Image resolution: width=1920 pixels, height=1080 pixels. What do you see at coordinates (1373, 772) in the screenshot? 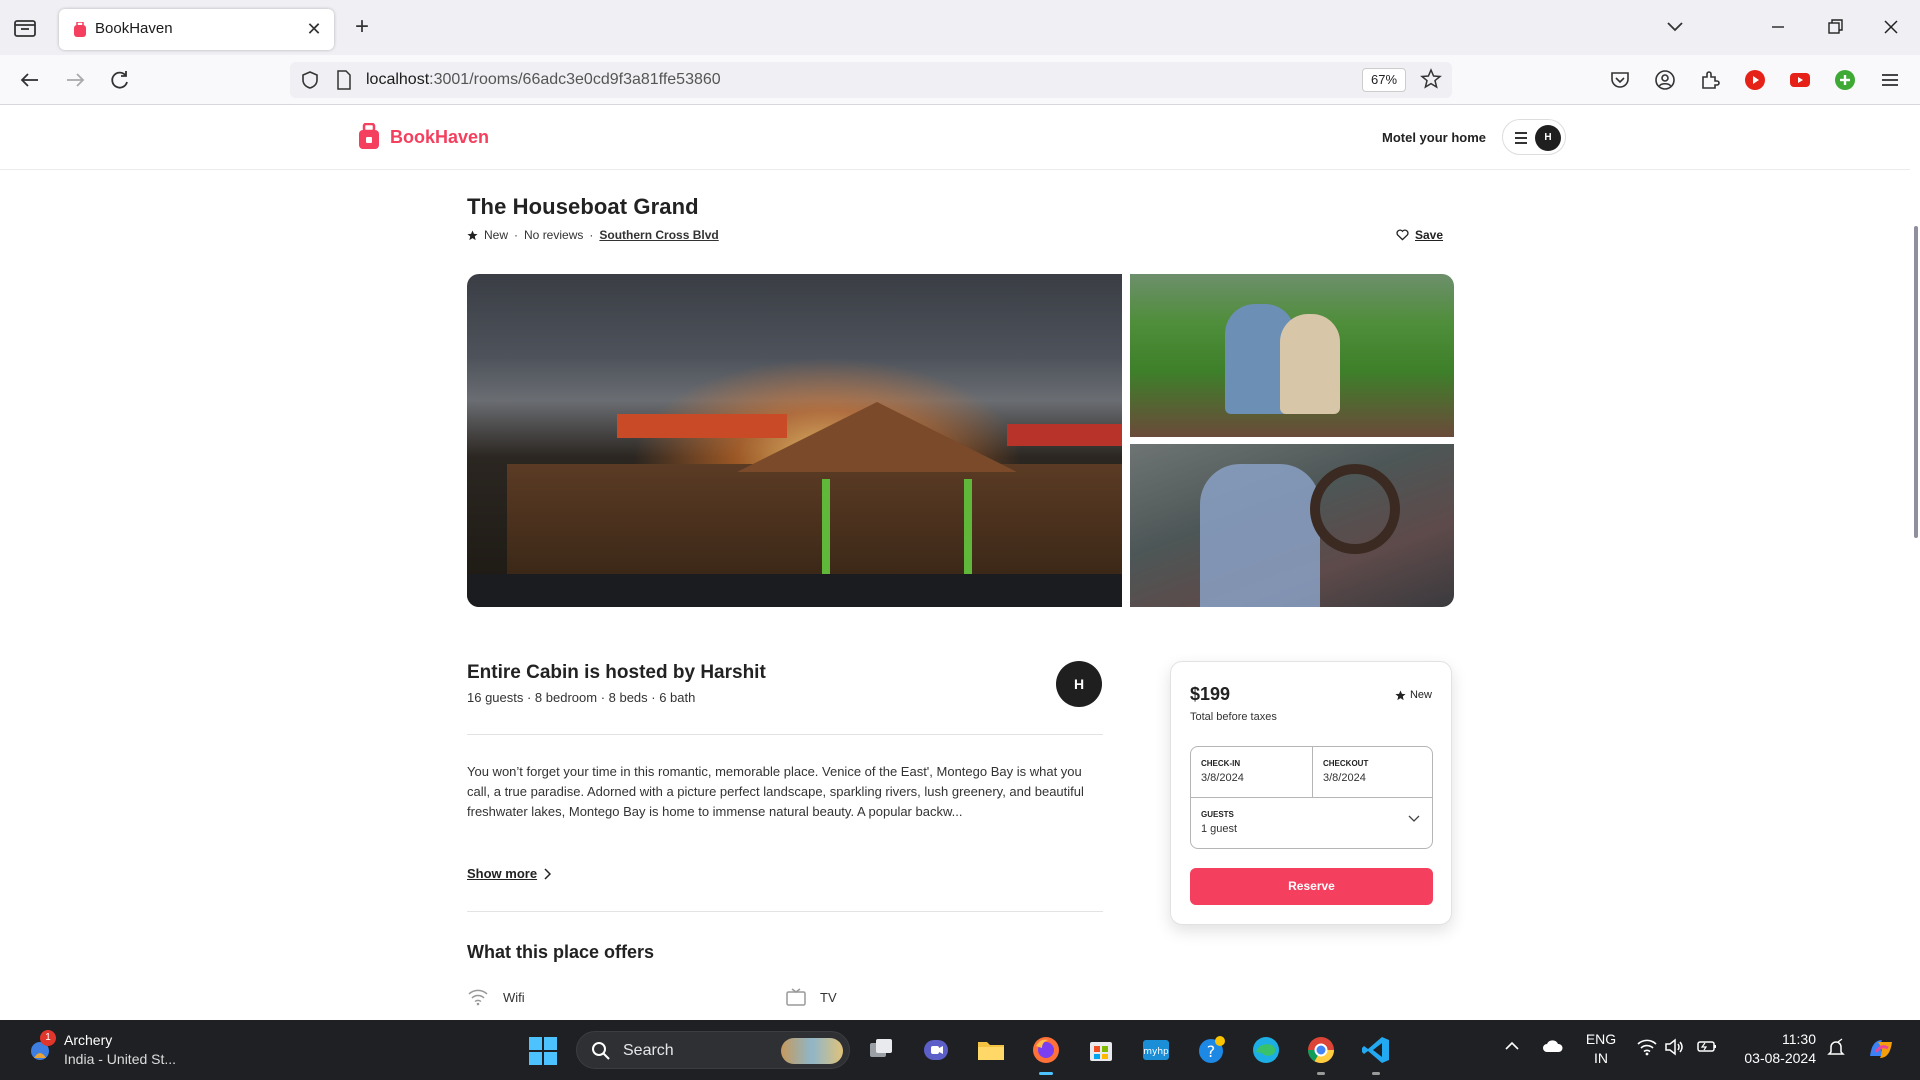
I see `checkout-field: CHECKOUT 3/8/2024` at bounding box center [1373, 772].